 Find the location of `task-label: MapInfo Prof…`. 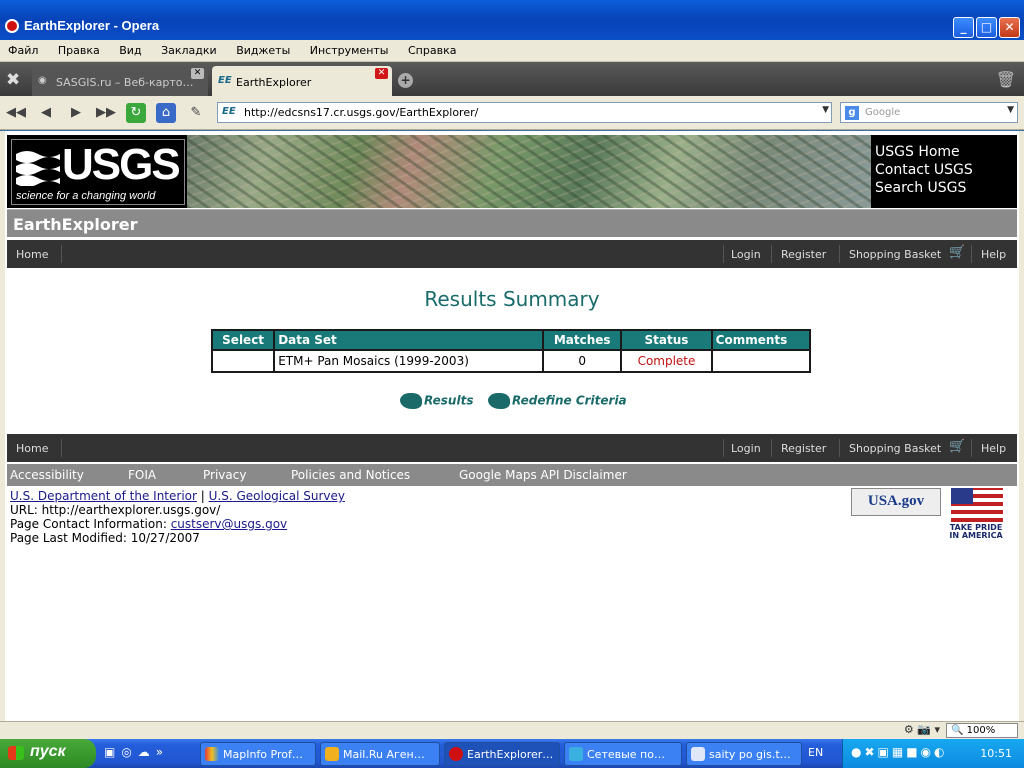

task-label: MapInfo Prof… is located at coordinates (263, 754).